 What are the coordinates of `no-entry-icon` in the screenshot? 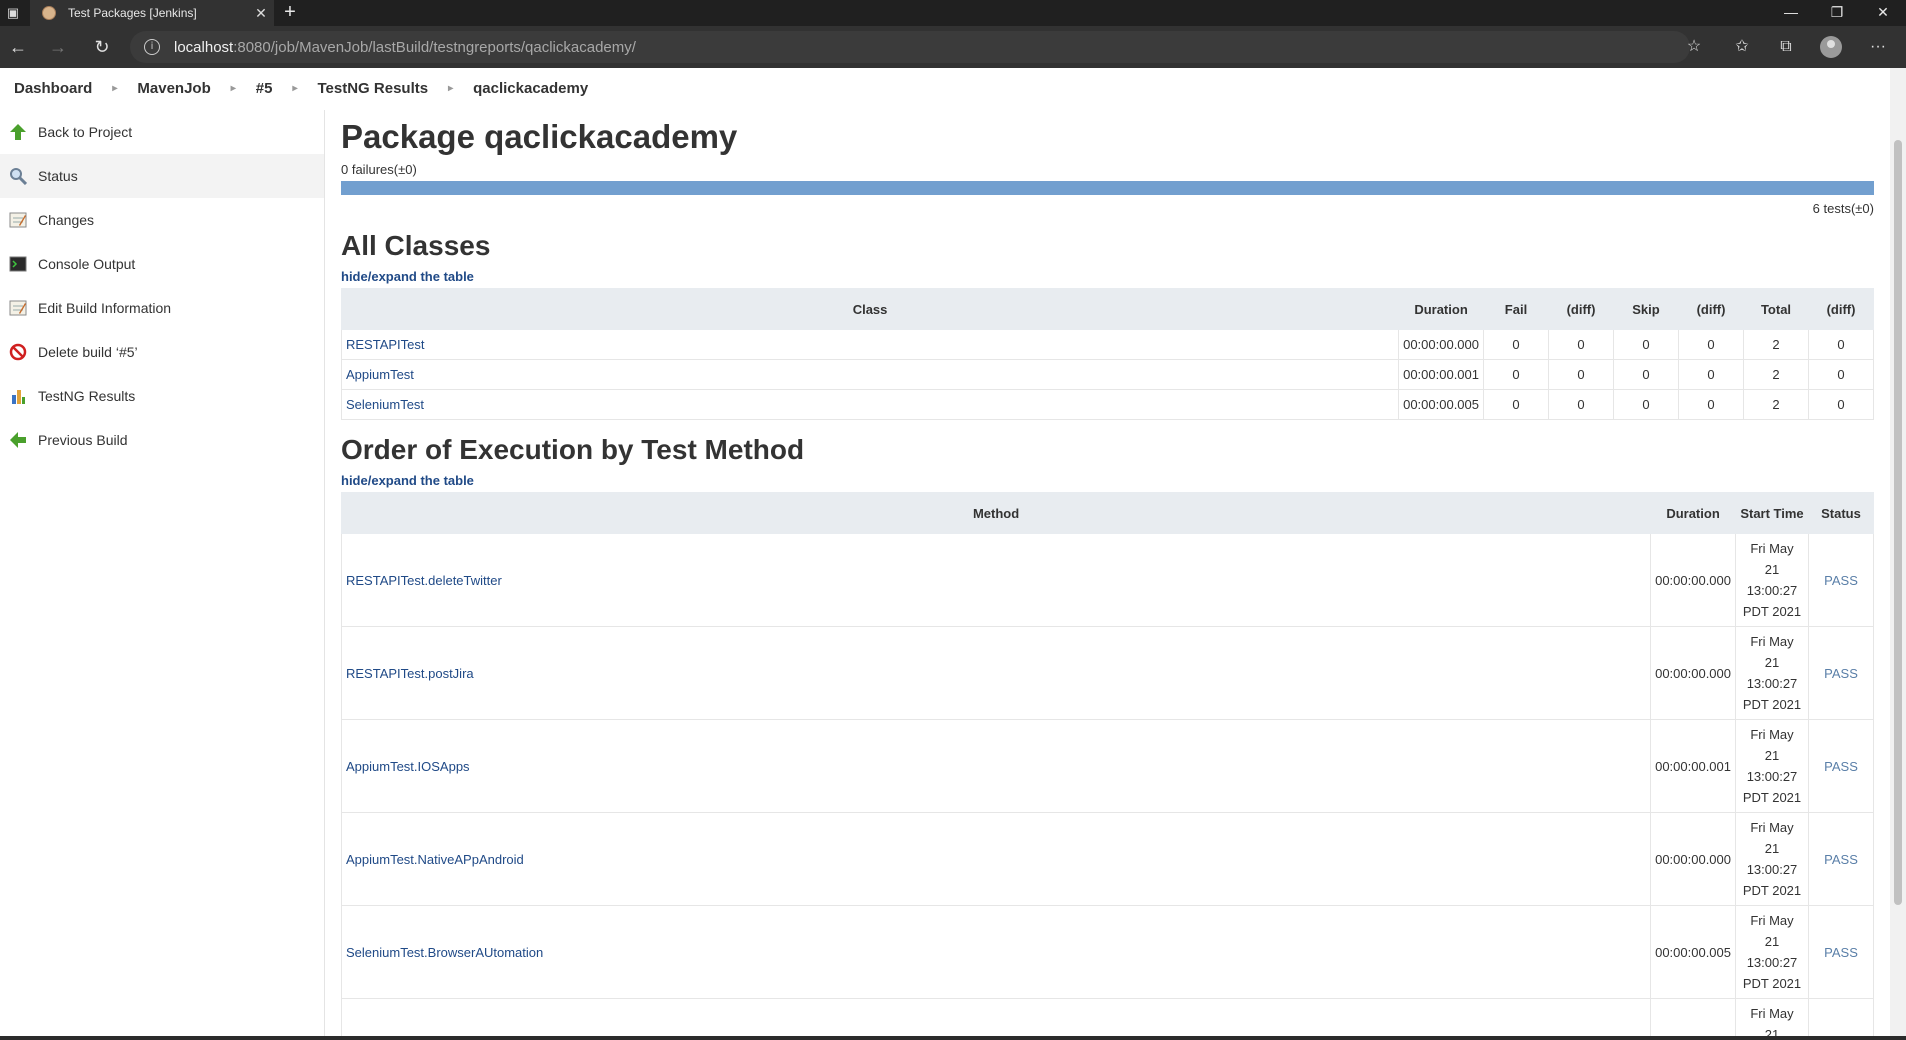 It's located at (18, 352).